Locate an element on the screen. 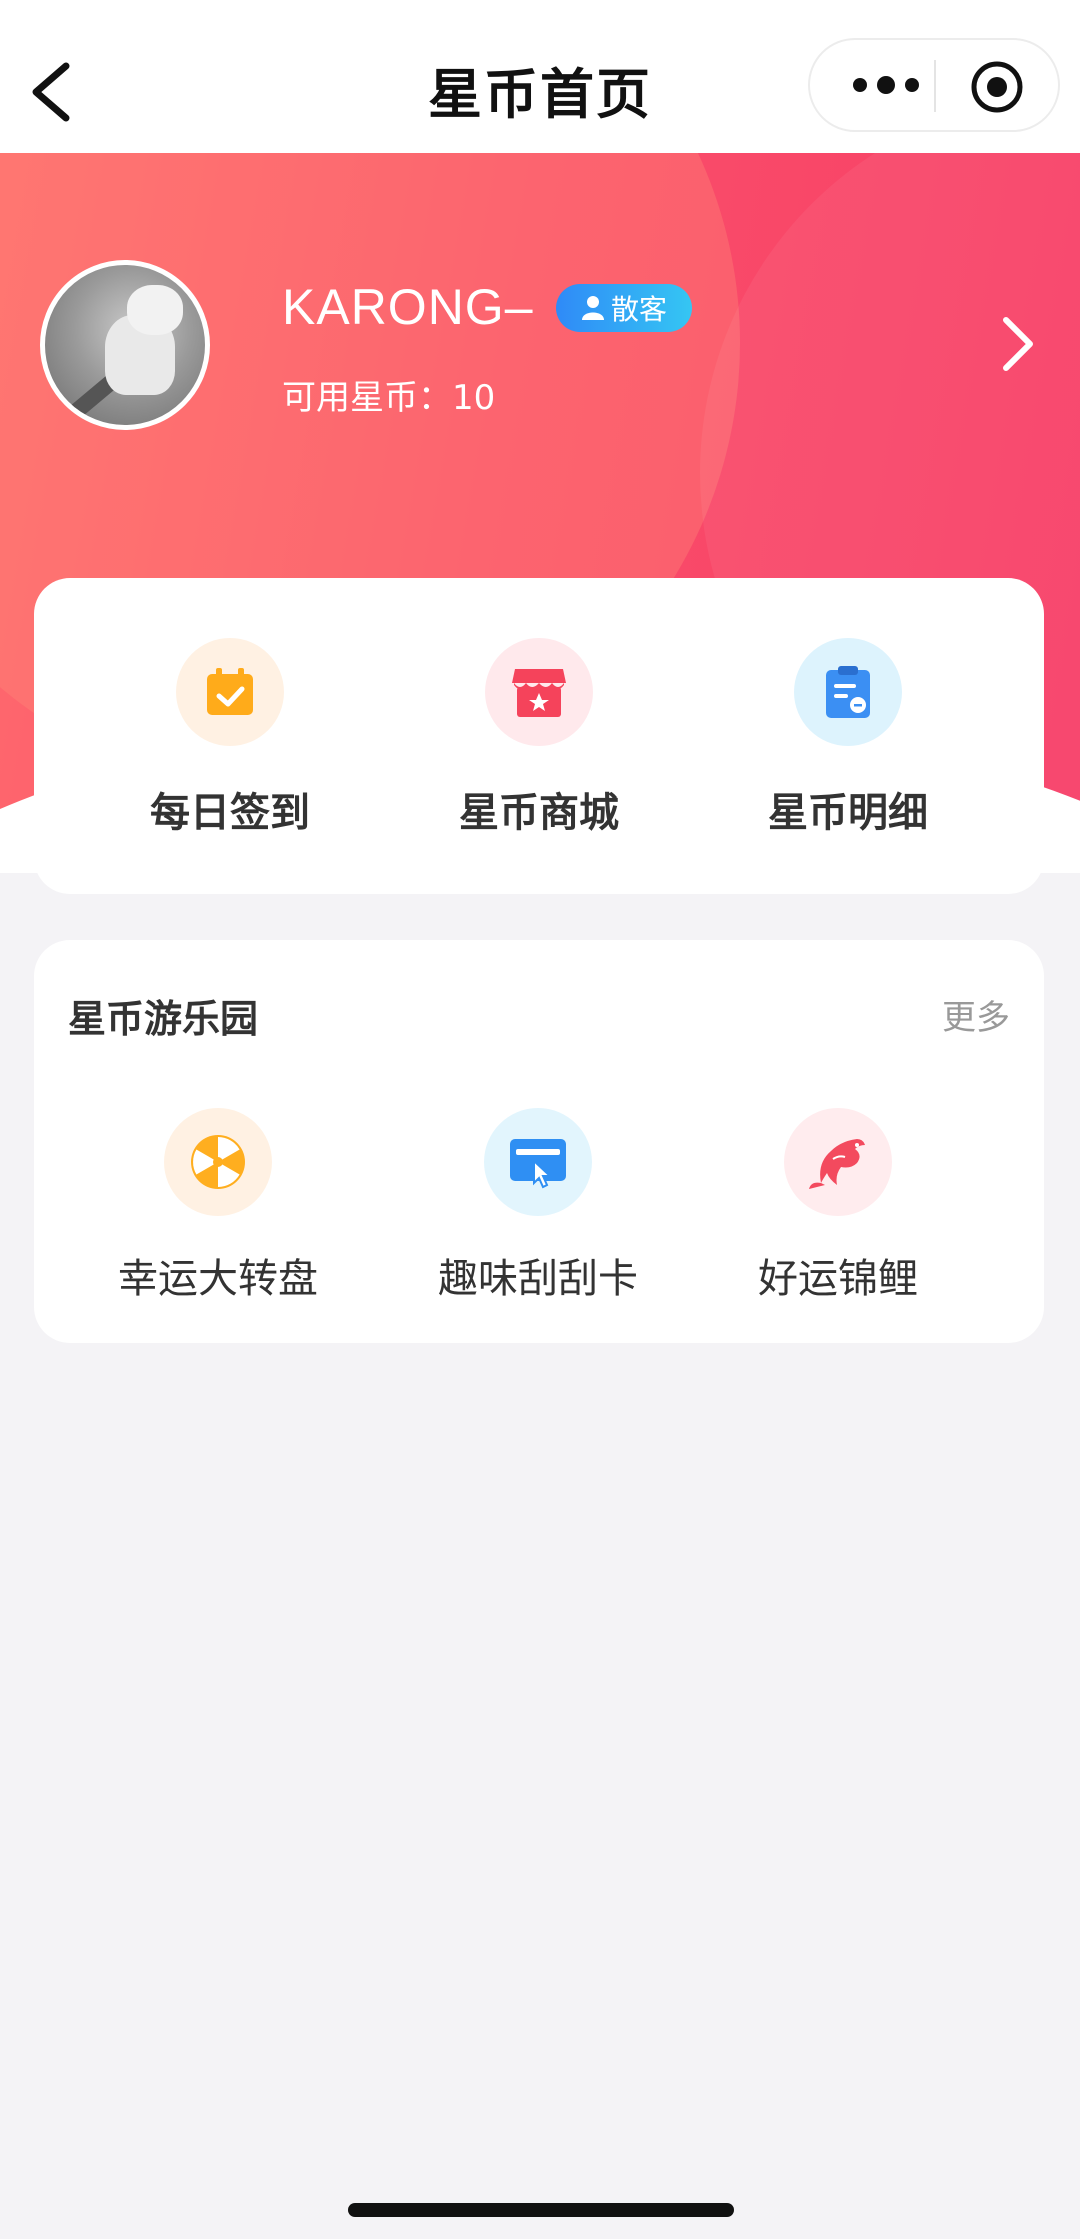  chevron-right-icon is located at coordinates (1018, 344).